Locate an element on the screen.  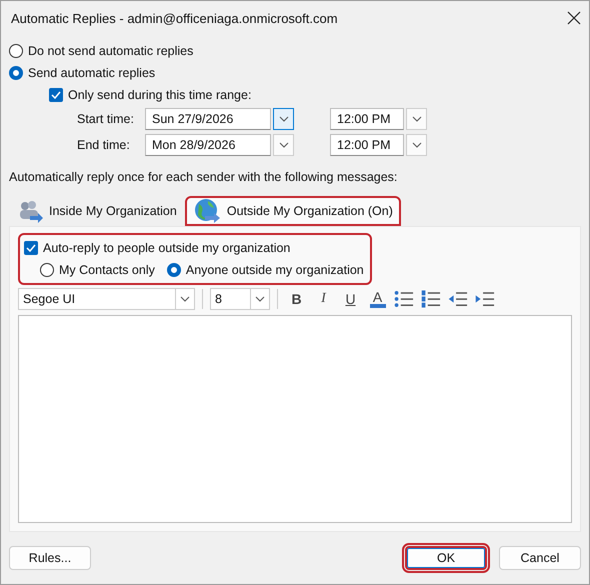
bold-button: B is located at coordinates (296, 299).